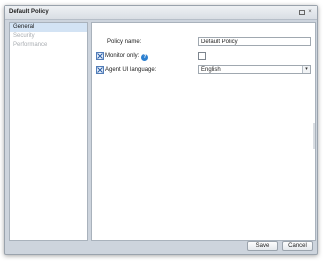 The width and height of the screenshot is (326, 263). I want to click on close-icon: ×, so click(310, 12).